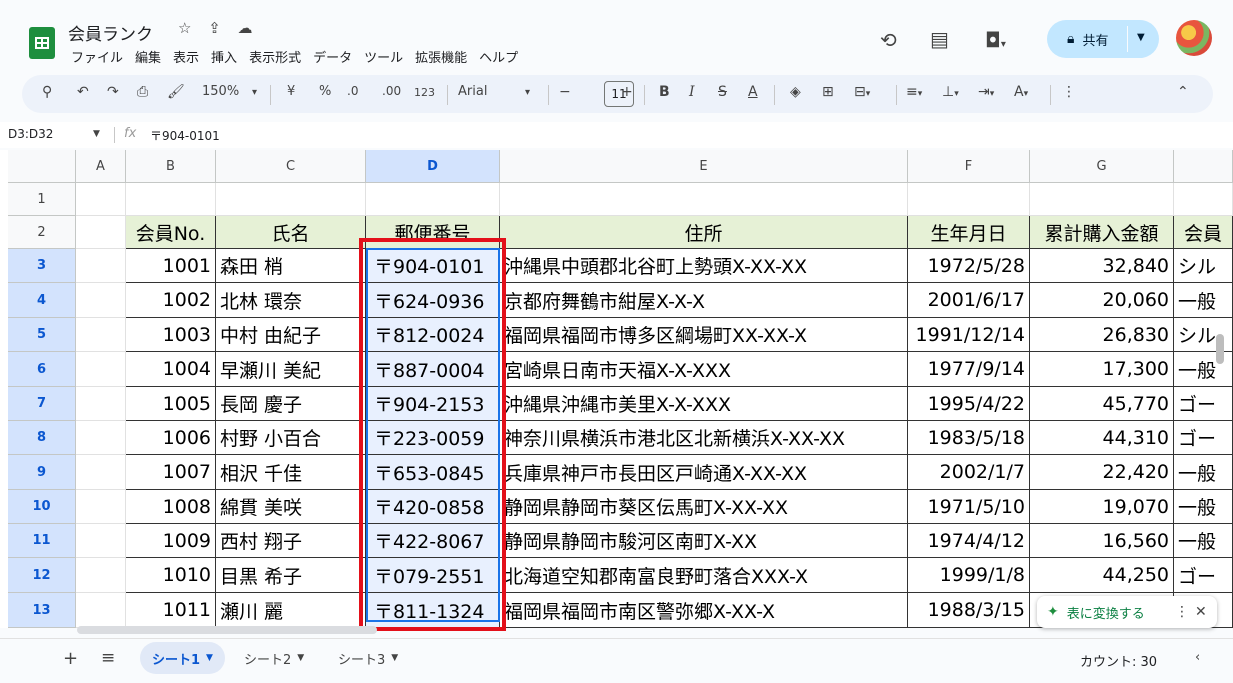 This screenshot has width=1233, height=683. Describe the element at coordinates (1182, 612) in the screenshot. I see `more-icon: ⋮` at that location.